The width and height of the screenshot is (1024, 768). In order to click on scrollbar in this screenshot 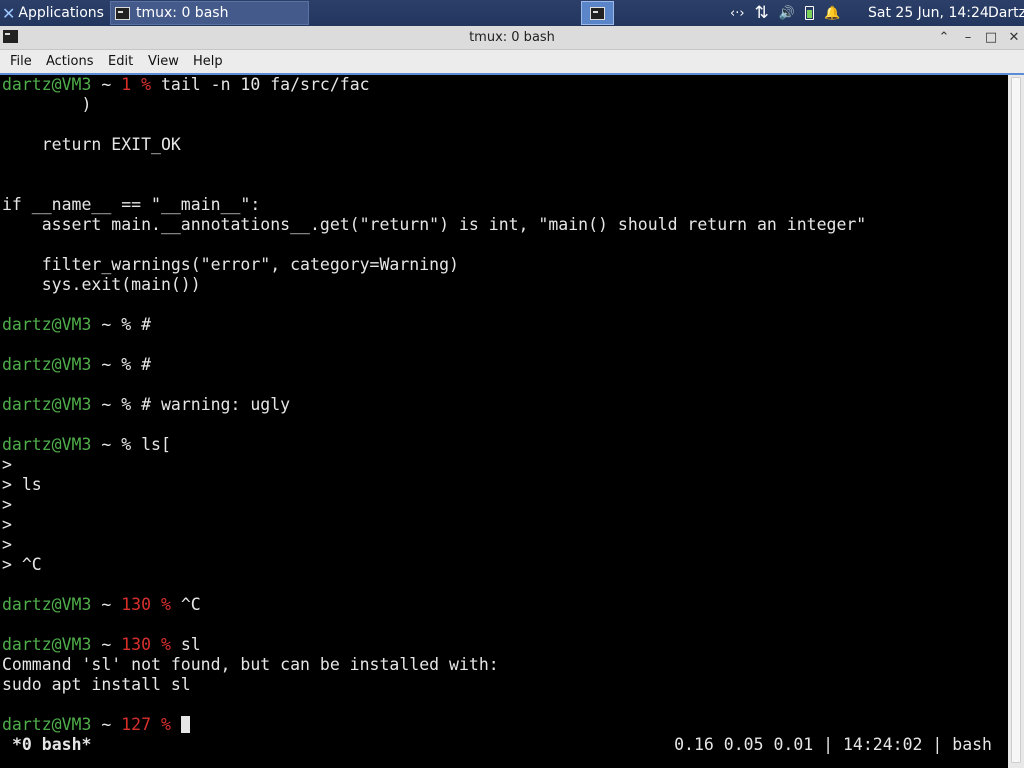, I will do `click(1016, 421)`.